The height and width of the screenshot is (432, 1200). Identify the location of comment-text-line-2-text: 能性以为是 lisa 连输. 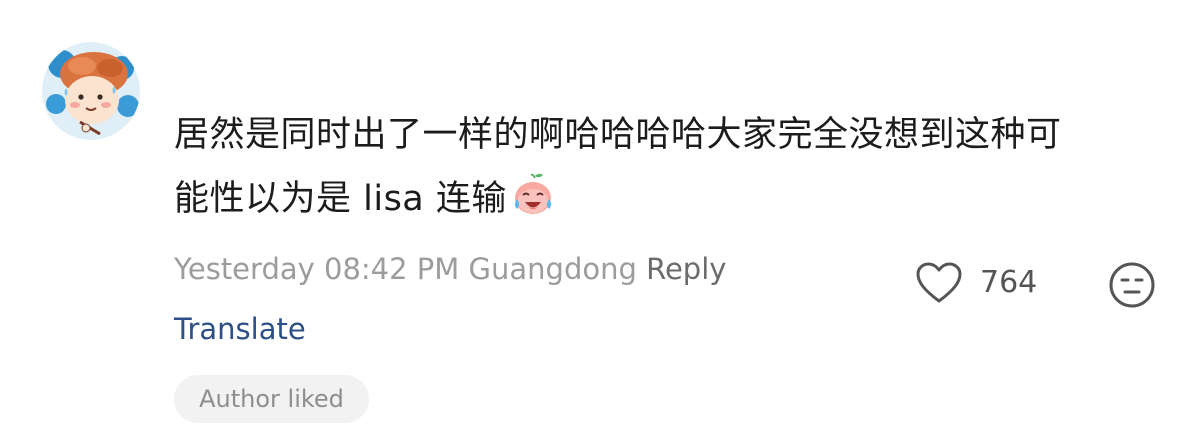
(340, 199).